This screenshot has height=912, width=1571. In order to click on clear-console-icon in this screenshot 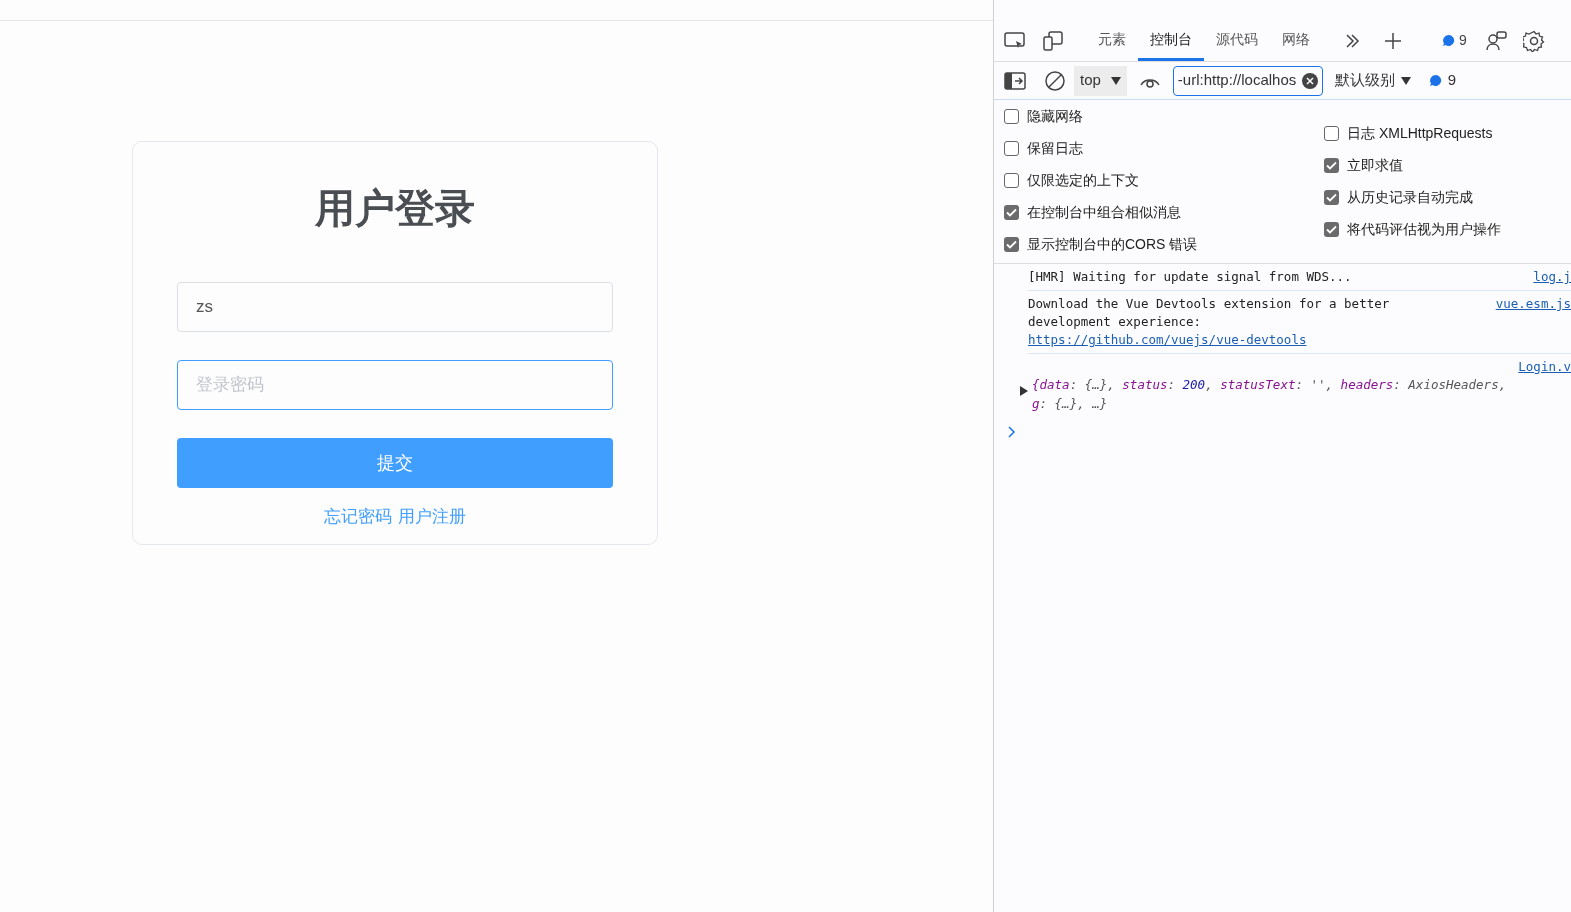, I will do `click(1055, 80)`.